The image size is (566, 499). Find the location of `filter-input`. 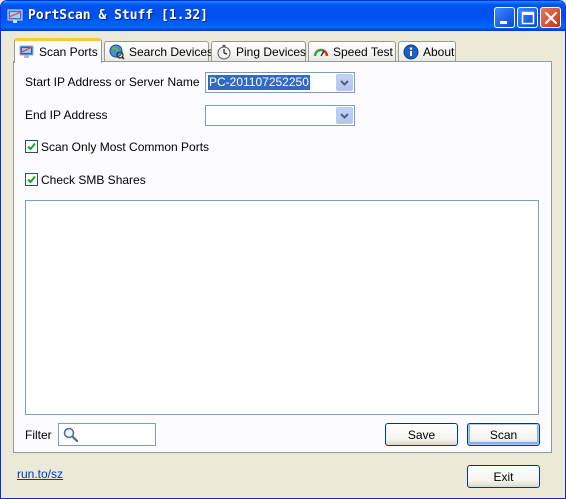

filter-input is located at coordinates (107, 434).